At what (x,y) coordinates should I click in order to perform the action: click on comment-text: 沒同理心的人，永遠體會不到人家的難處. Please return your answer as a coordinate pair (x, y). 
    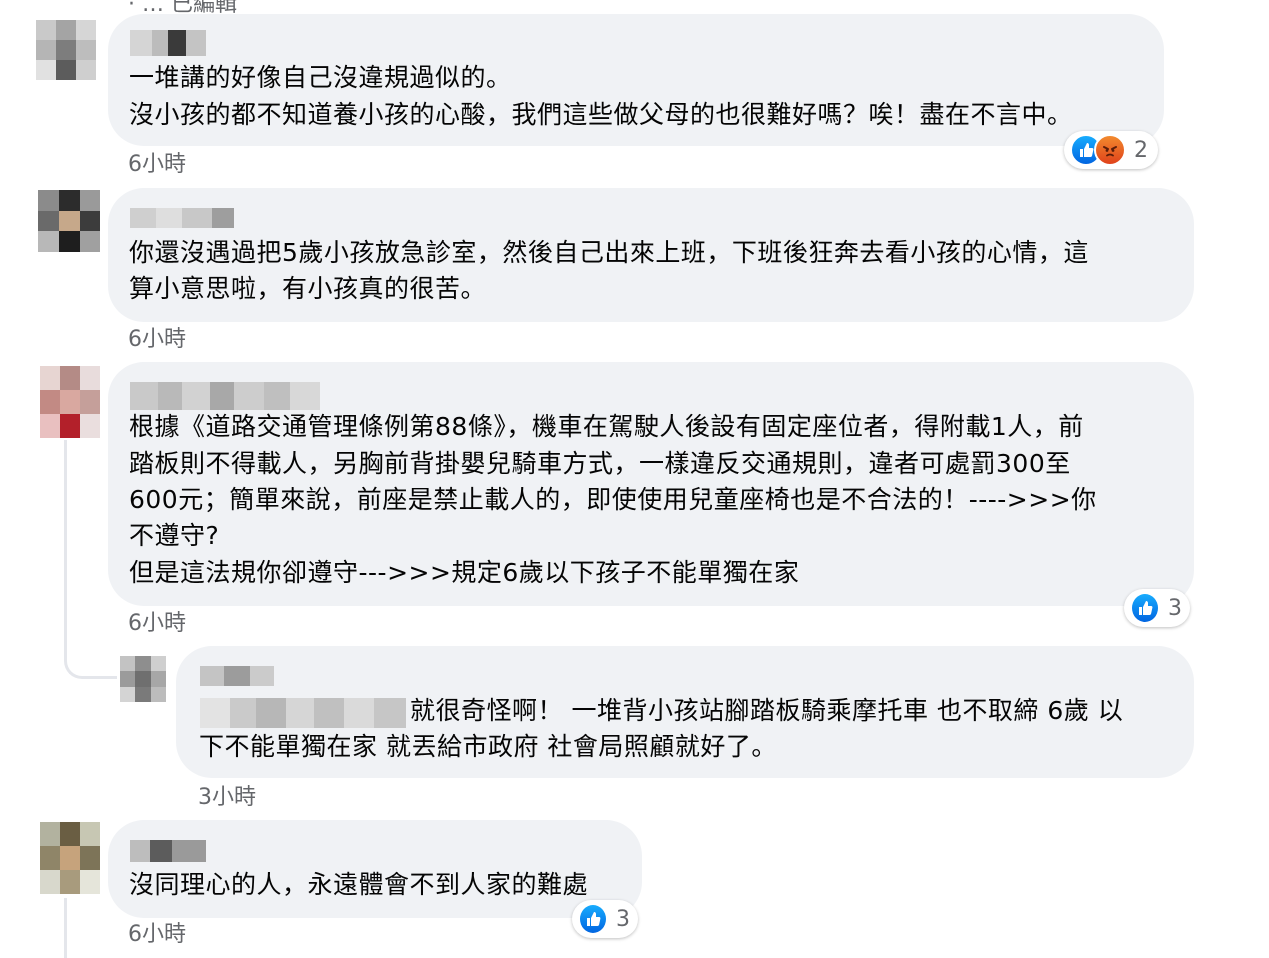
    Looking at the image, I should click on (359, 884).